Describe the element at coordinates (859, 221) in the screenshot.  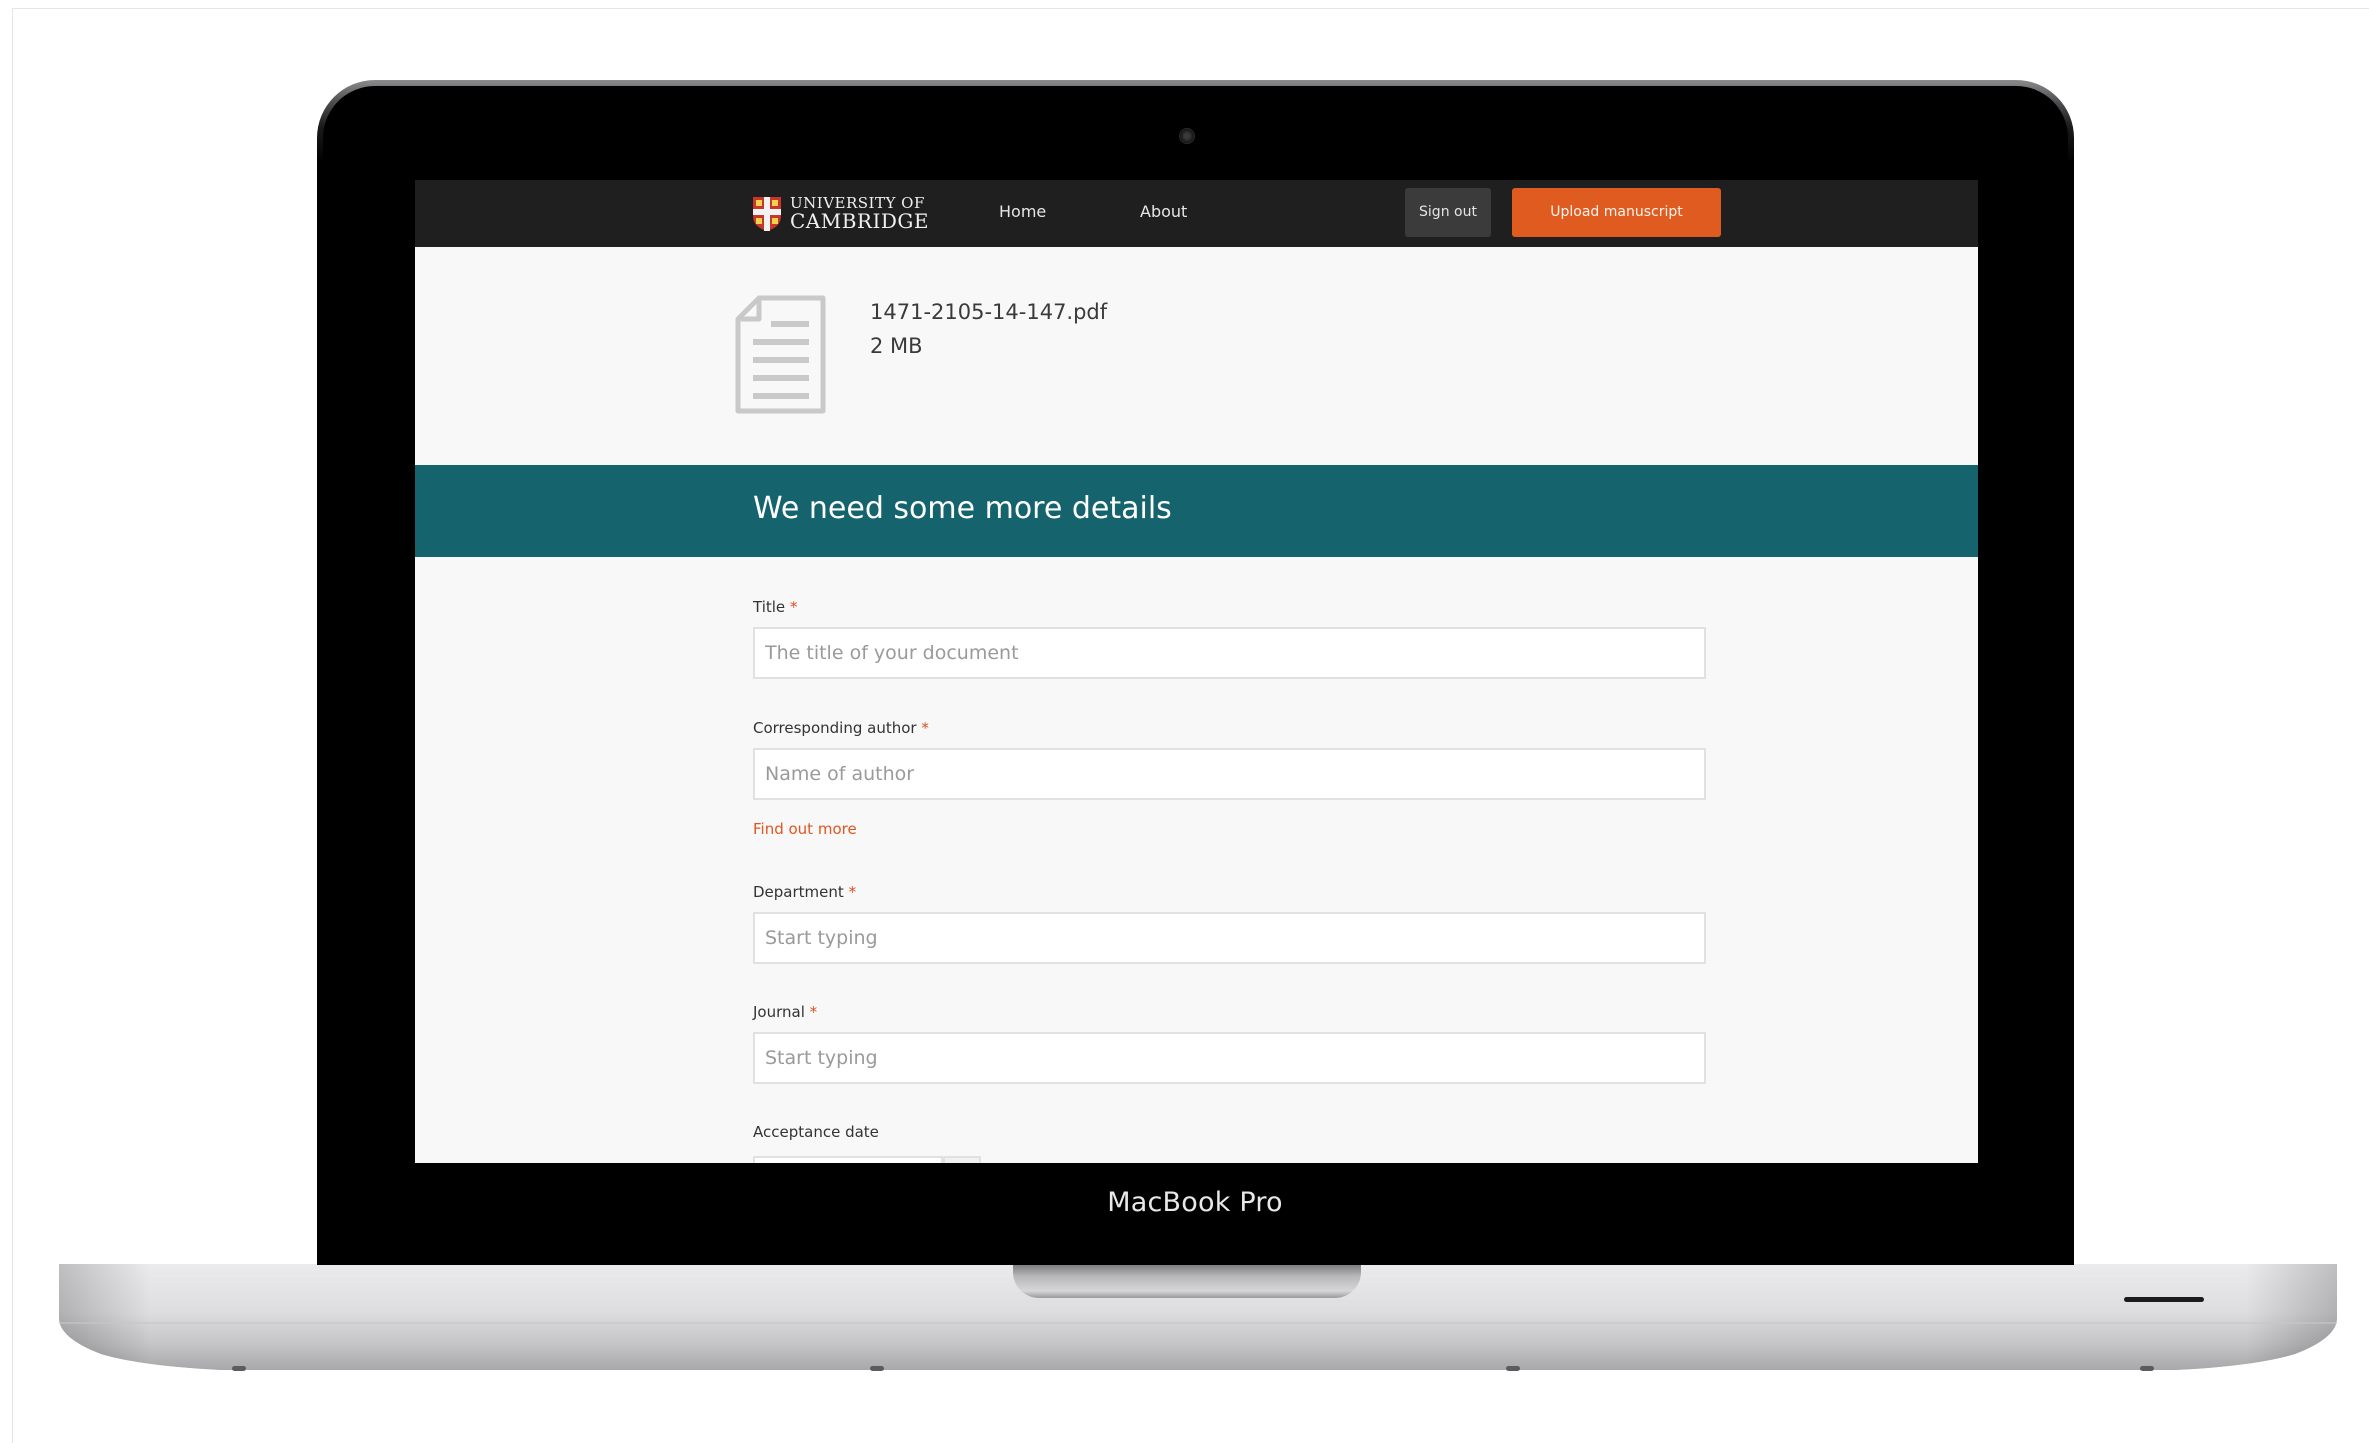
I see `logo-text-line2: CAMBRIDGE` at that location.